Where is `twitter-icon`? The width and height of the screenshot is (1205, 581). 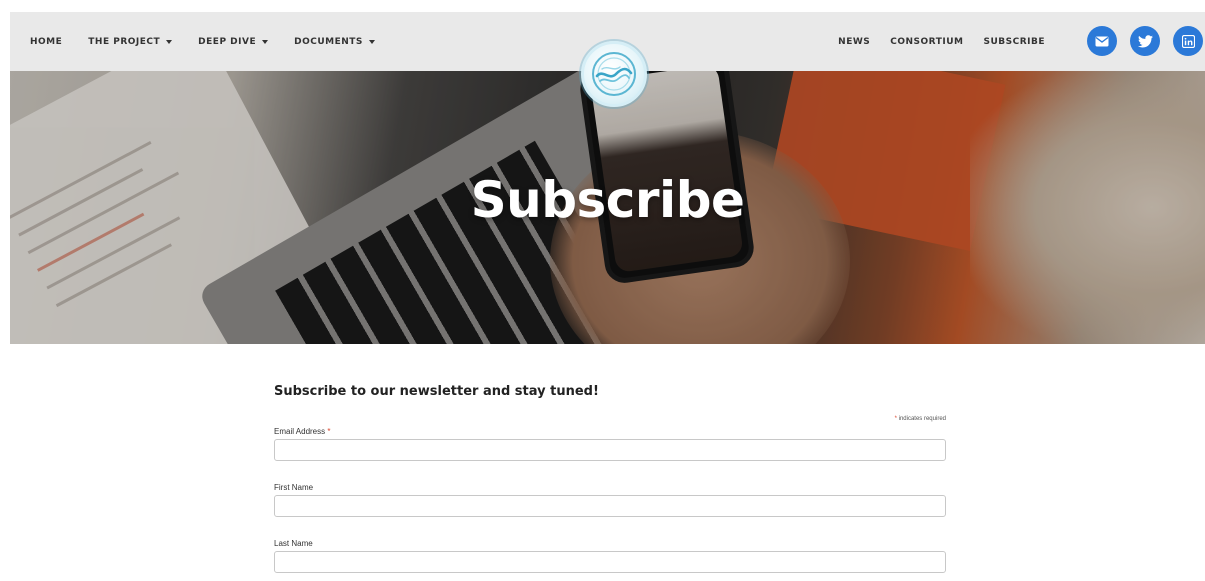
twitter-icon is located at coordinates (1145, 40).